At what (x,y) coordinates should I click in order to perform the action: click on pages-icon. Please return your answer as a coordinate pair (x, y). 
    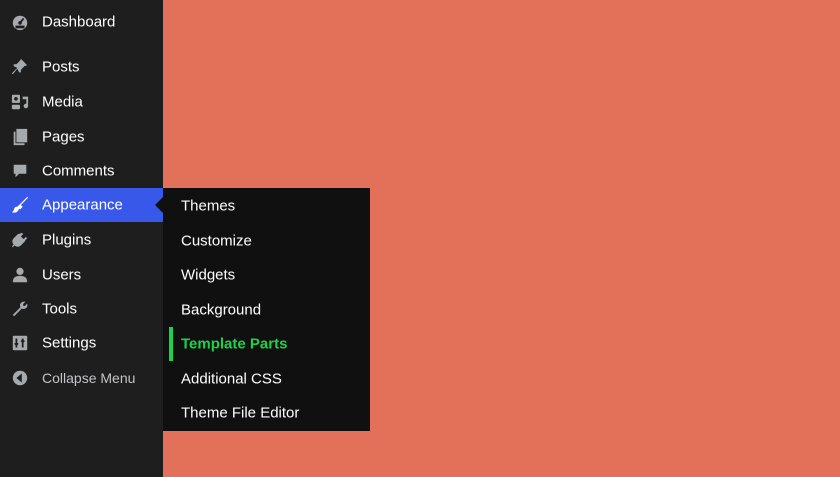
    Looking at the image, I should click on (20, 137).